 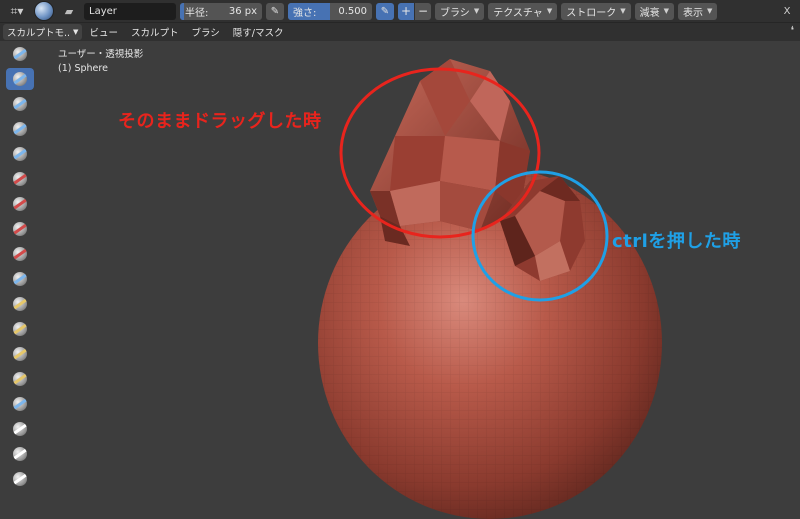 I want to click on draw-brush-tool-button, so click(x=20, y=54).